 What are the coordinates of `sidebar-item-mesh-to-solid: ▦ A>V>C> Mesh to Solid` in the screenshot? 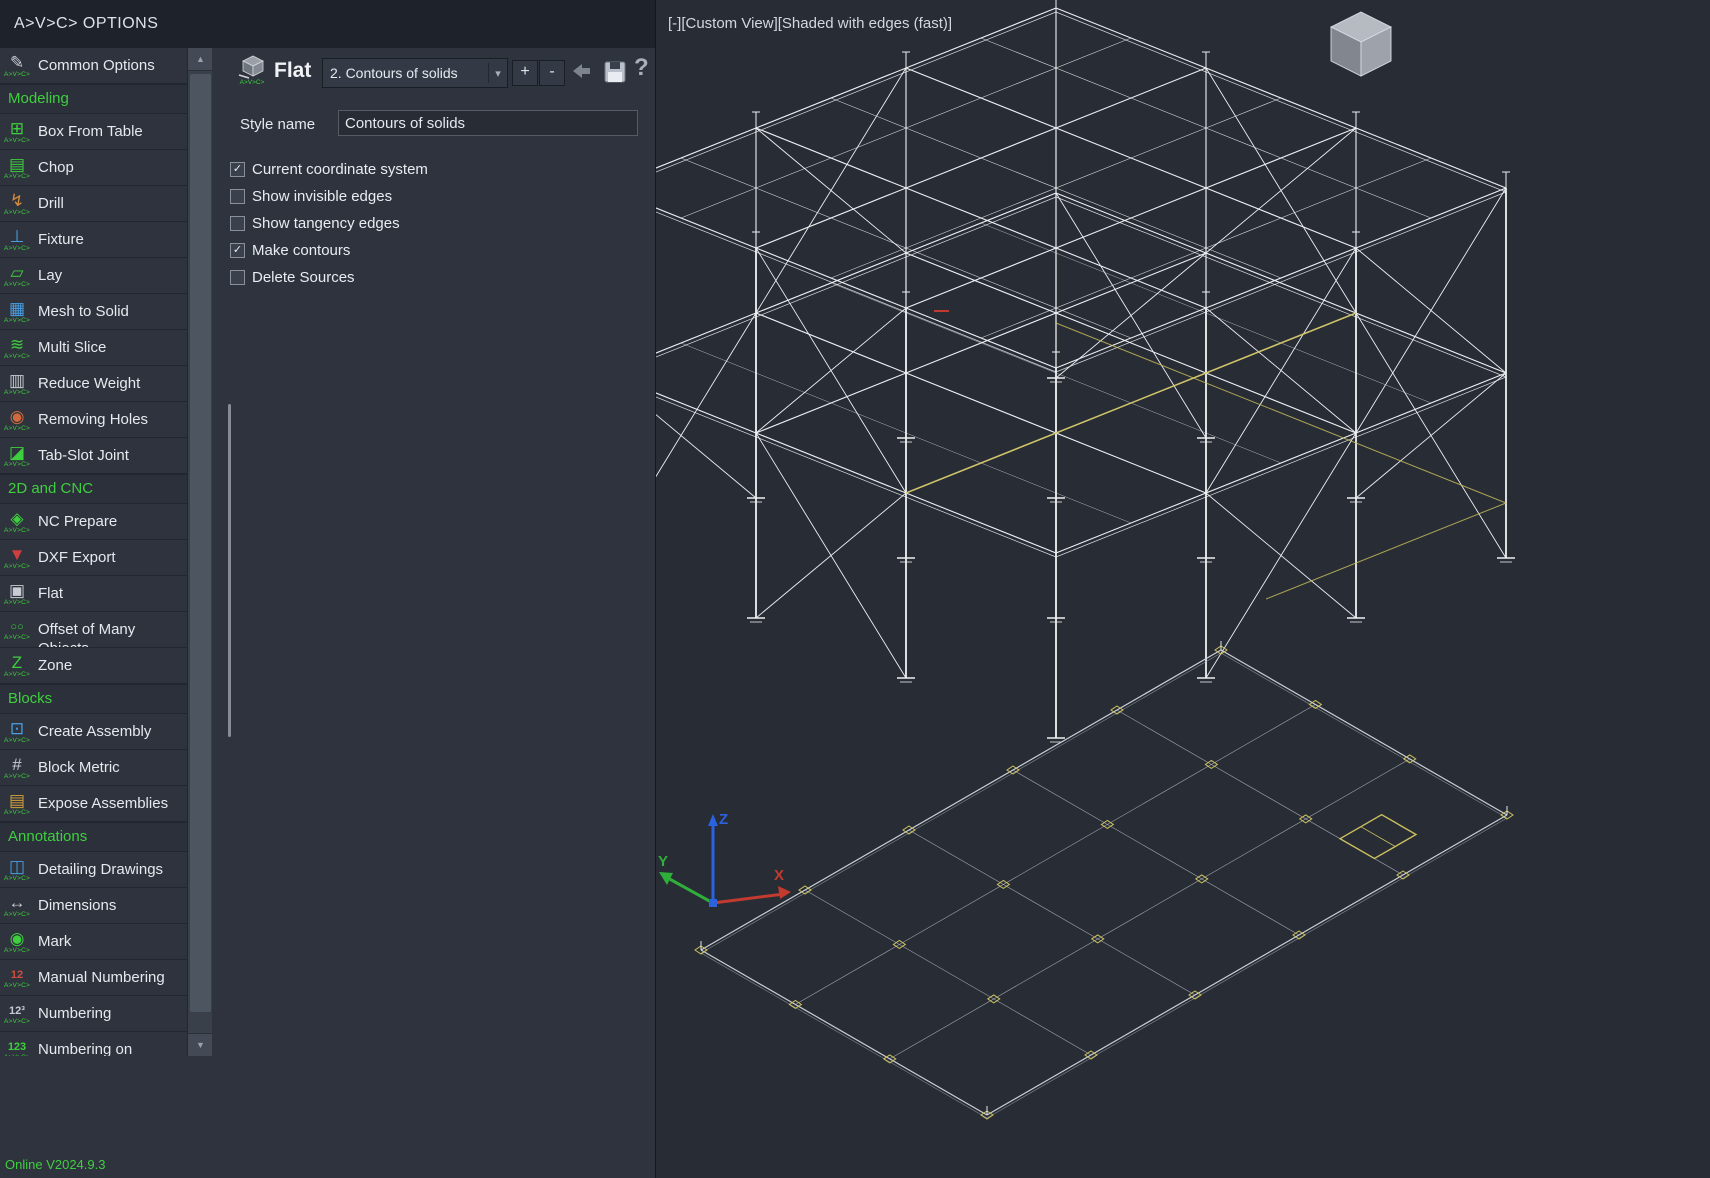 It's located at (93, 312).